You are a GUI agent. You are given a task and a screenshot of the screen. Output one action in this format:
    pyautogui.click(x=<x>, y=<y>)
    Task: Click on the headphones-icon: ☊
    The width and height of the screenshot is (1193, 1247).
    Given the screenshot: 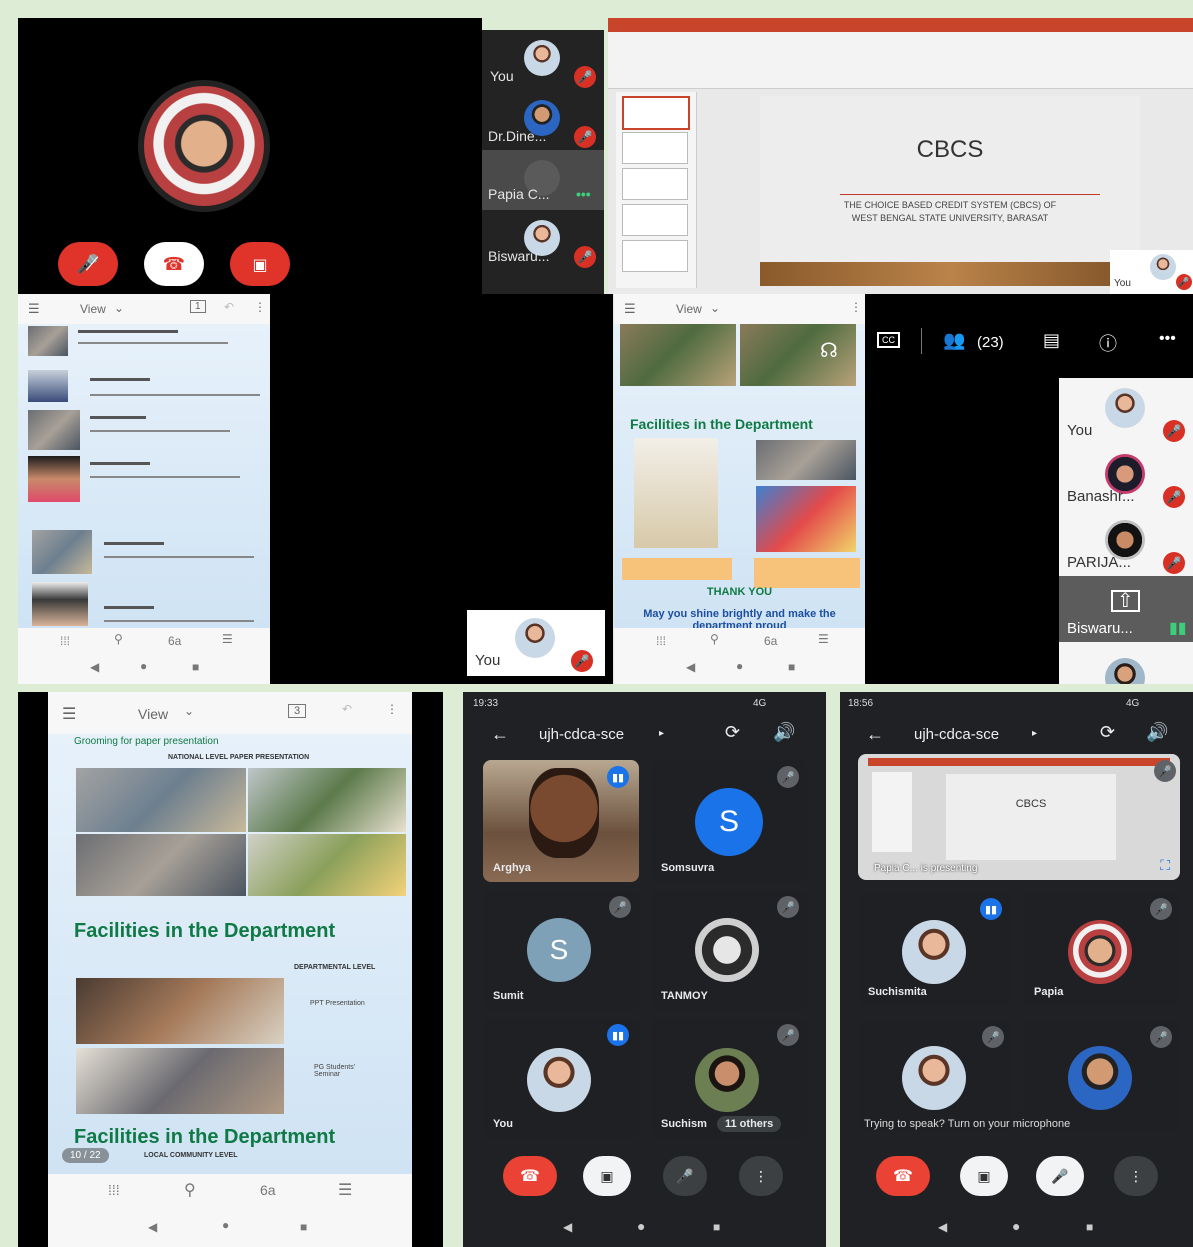 What is the action you would take?
    pyautogui.click(x=829, y=350)
    